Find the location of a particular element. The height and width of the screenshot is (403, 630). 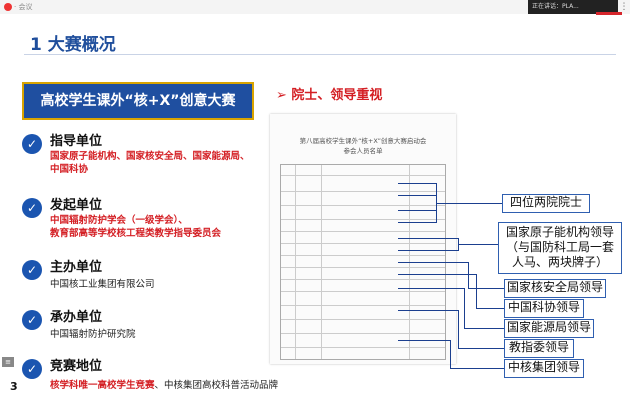

document-title: 第八届高校学生课外“核+X”创意大赛启动会 参会人员名单 is located at coordinates (363, 146).